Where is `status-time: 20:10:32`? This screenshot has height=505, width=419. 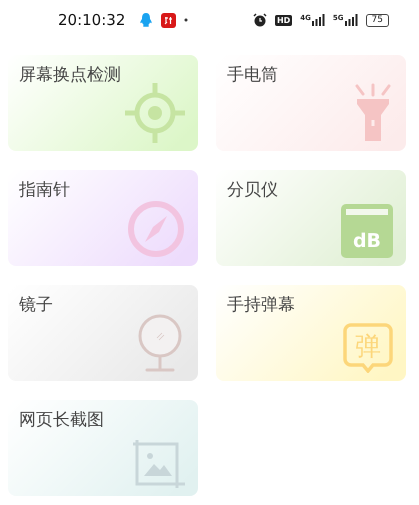
status-time: 20:10:32 is located at coordinates (92, 20).